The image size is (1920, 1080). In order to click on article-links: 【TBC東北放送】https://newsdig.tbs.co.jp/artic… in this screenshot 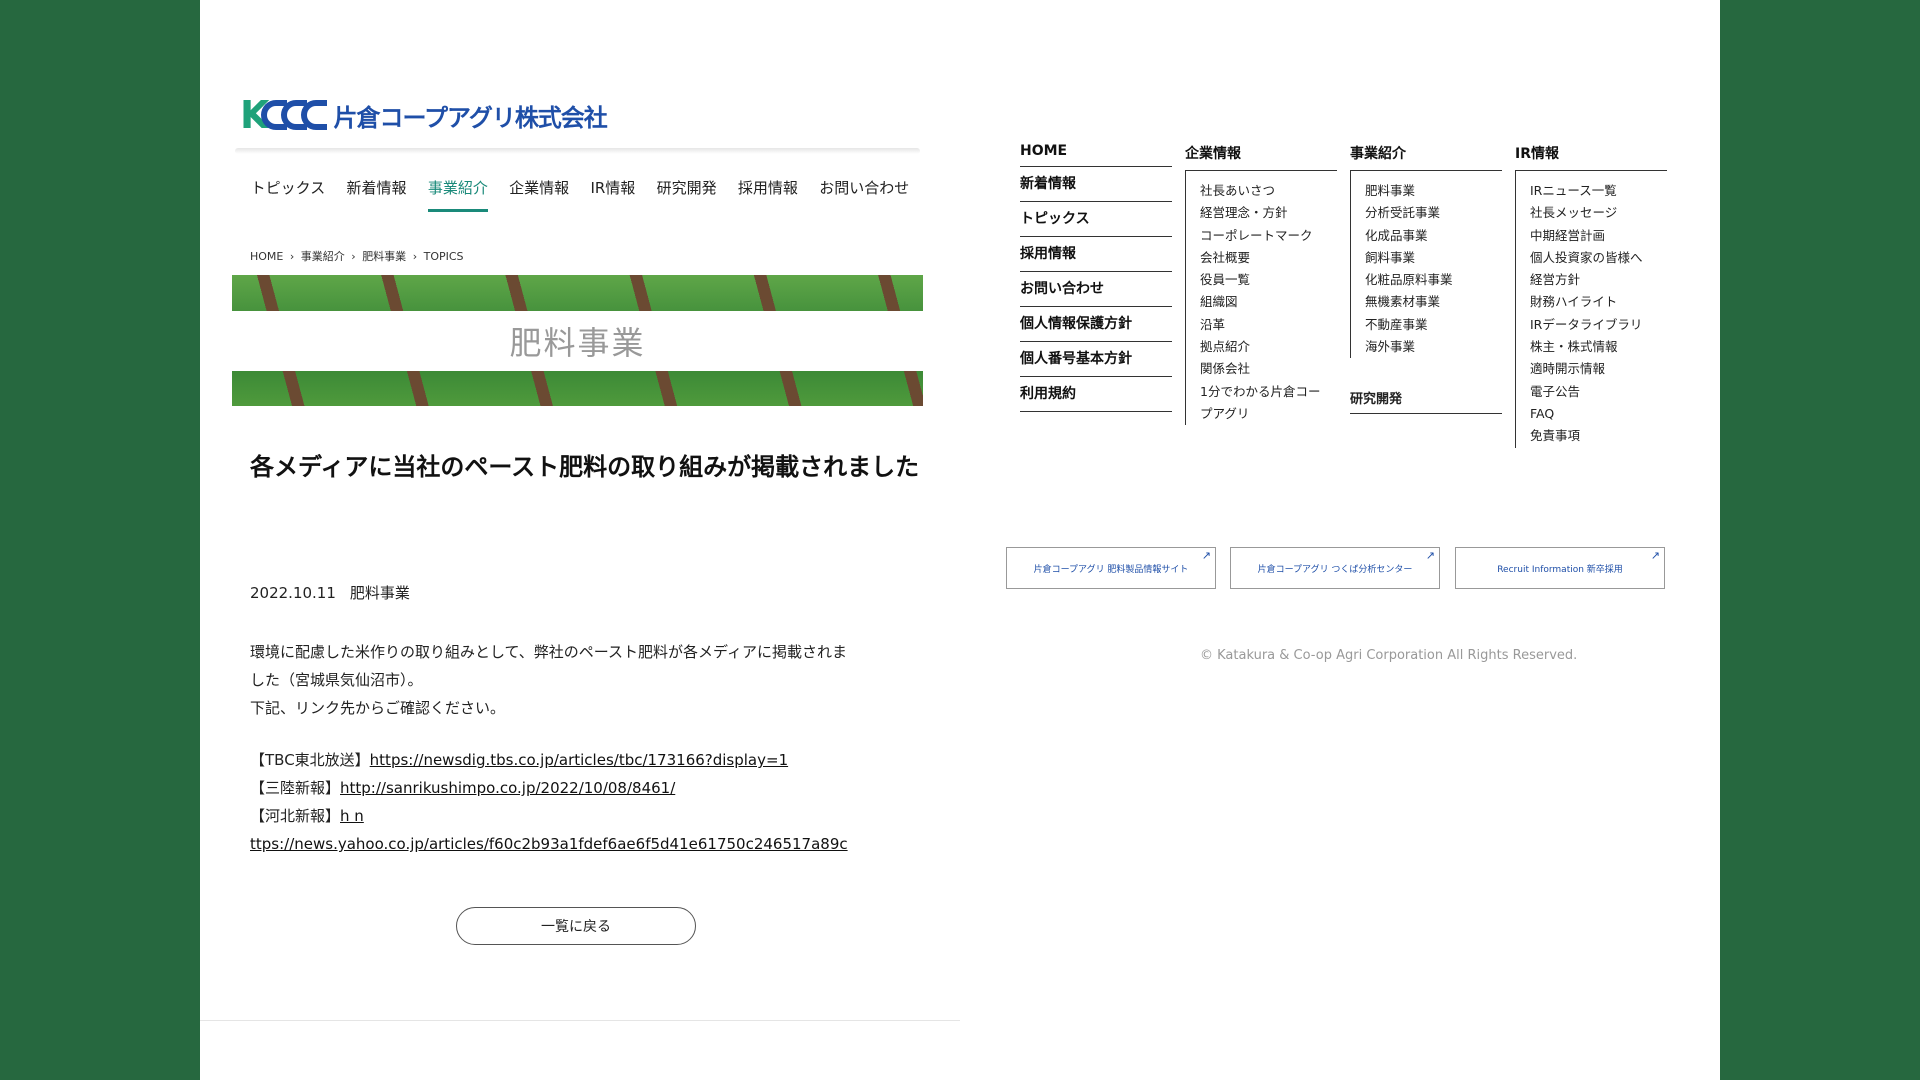, I will do `click(600, 802)`.